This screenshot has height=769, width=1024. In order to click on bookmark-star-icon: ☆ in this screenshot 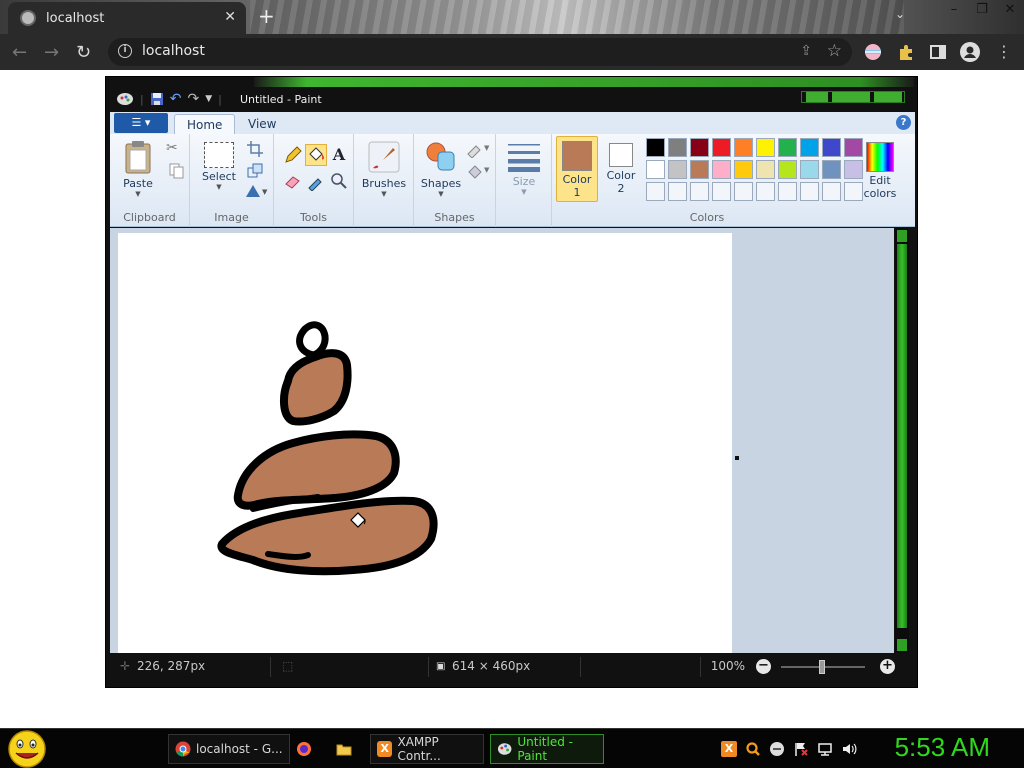, I will do `click(834, 51)`.